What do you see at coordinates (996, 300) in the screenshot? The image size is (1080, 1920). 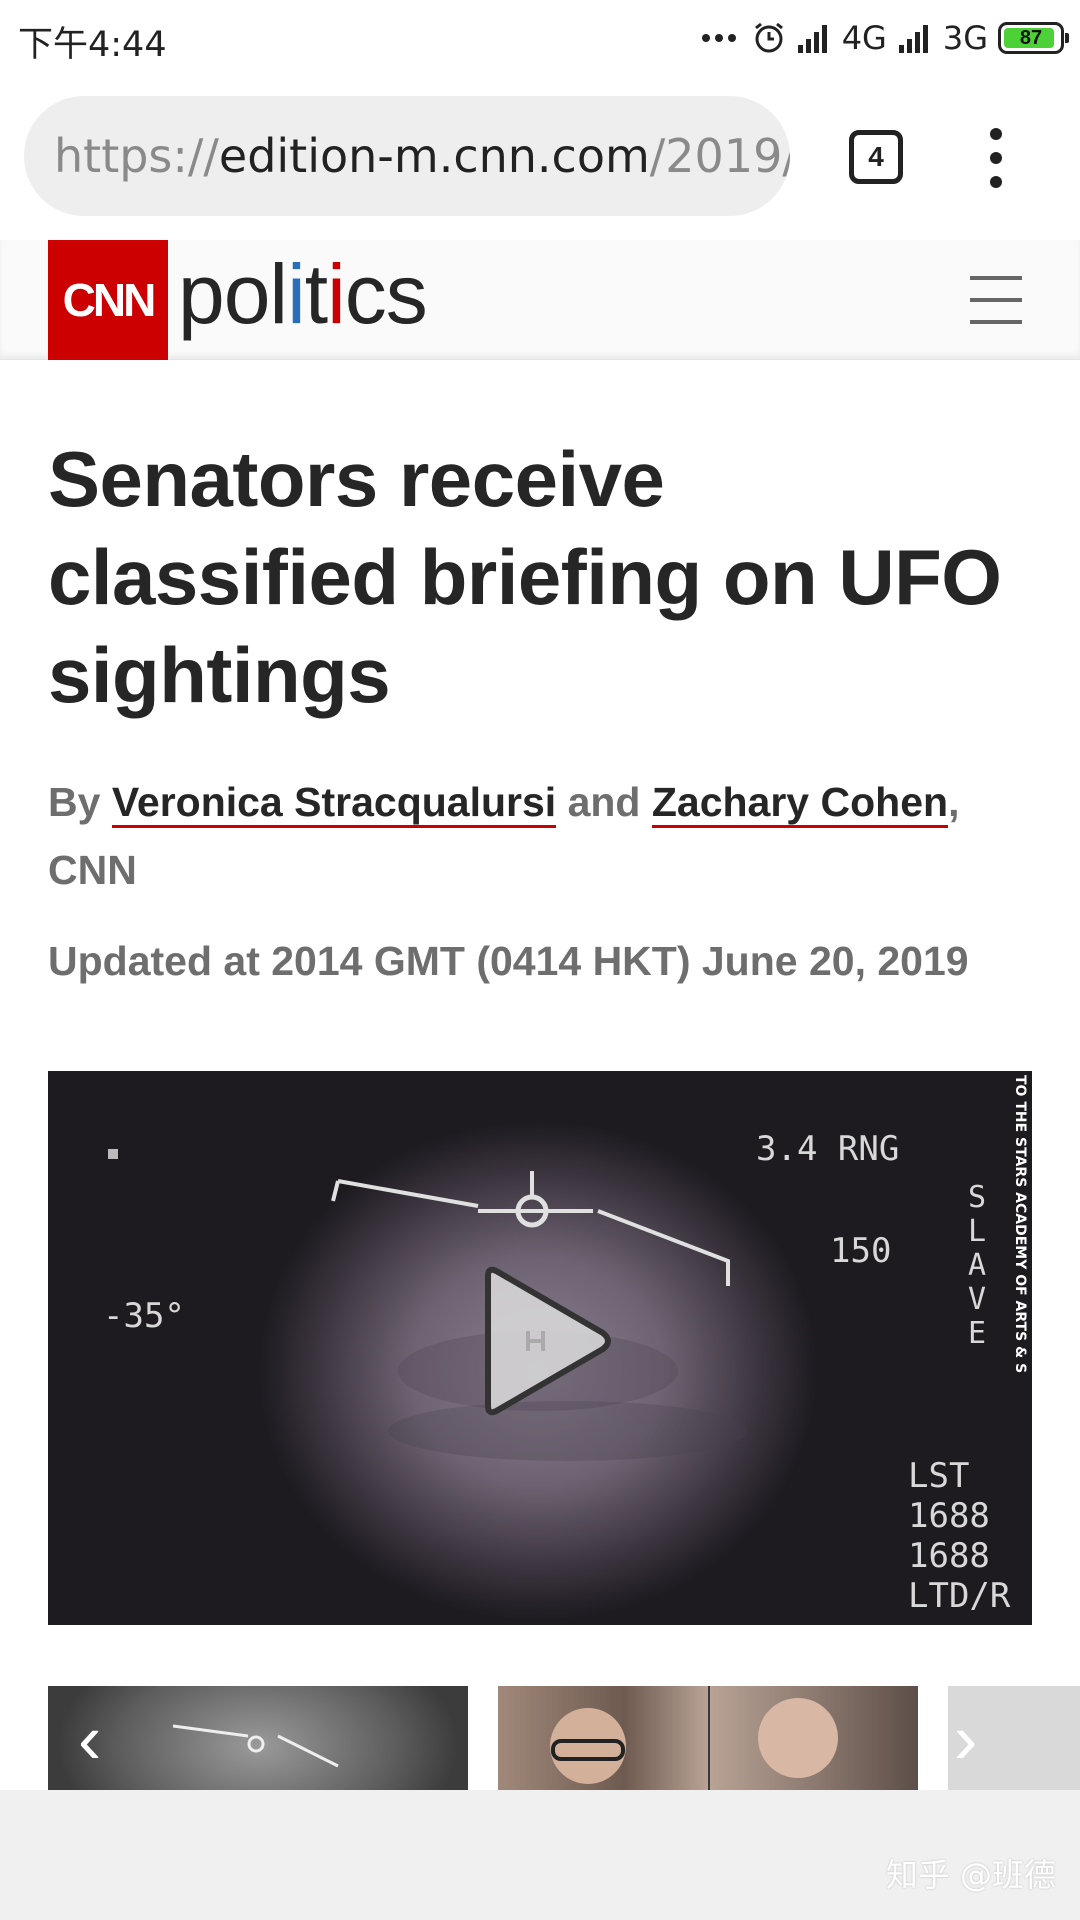 I see `hamburger-menu-icon` at bounding box center [996, 300].